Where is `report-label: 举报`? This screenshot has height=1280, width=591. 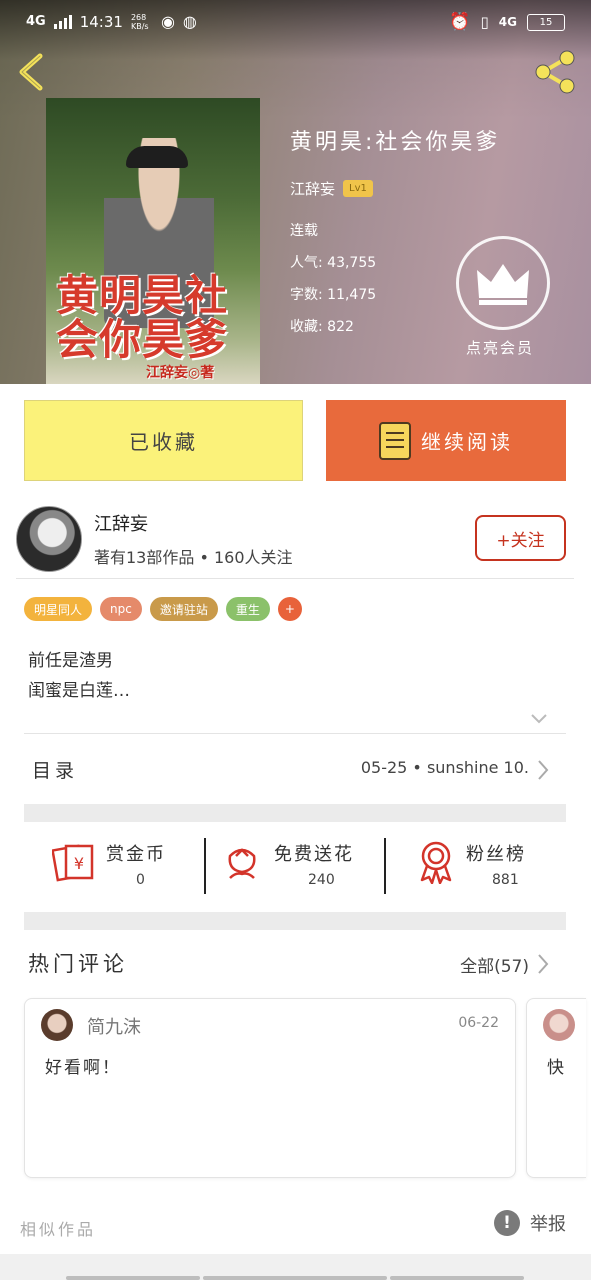 report-label: 举报 is located at coordinates (548, 1224).